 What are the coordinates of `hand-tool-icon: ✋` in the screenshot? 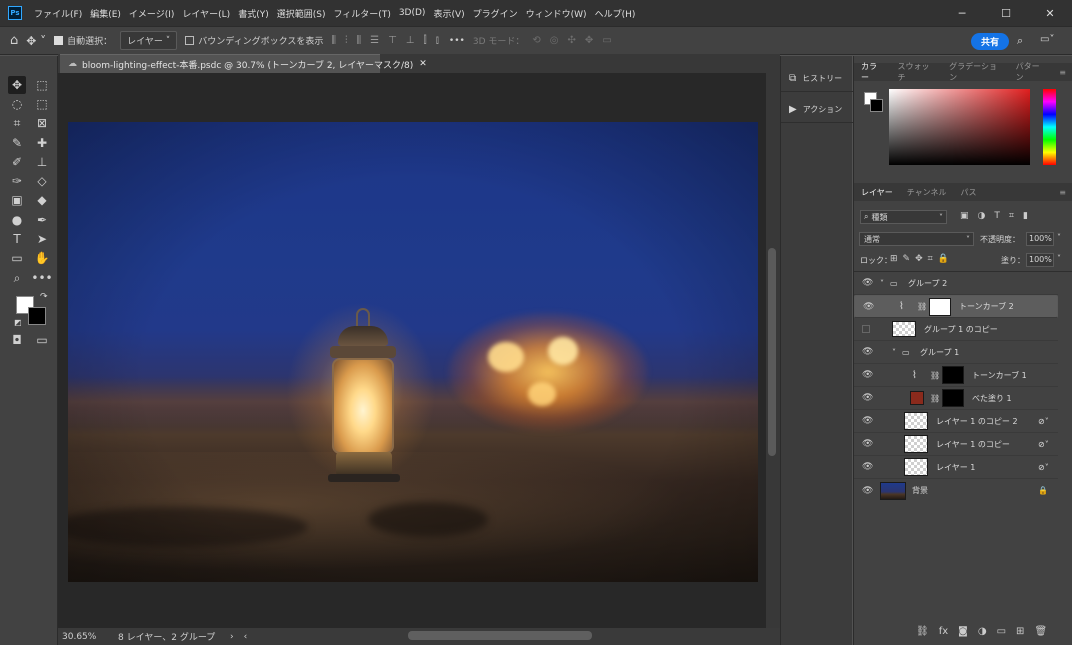 It's located at (42, 258).